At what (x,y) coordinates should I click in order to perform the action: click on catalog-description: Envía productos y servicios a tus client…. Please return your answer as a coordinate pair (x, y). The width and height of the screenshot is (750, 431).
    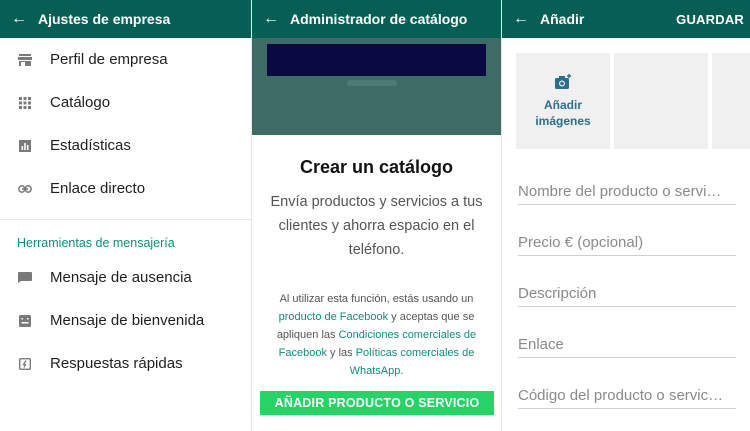
    Looking at the image, I should click on (376, 226).